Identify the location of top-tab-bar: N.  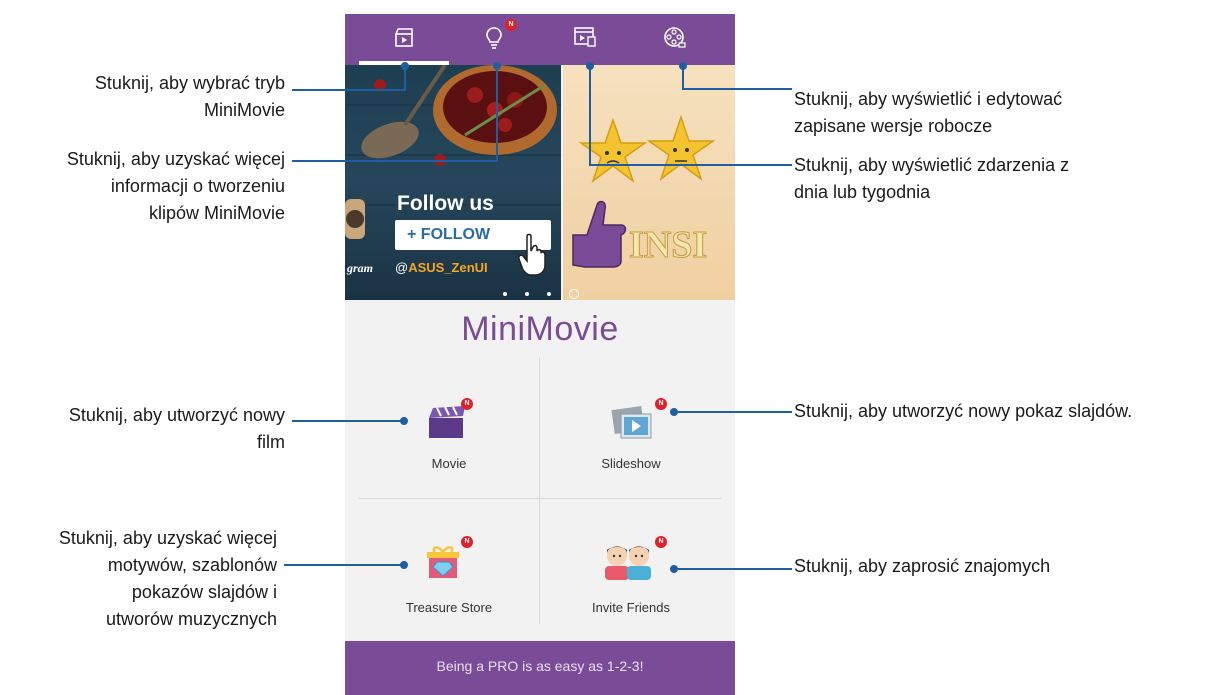
(540, 39).